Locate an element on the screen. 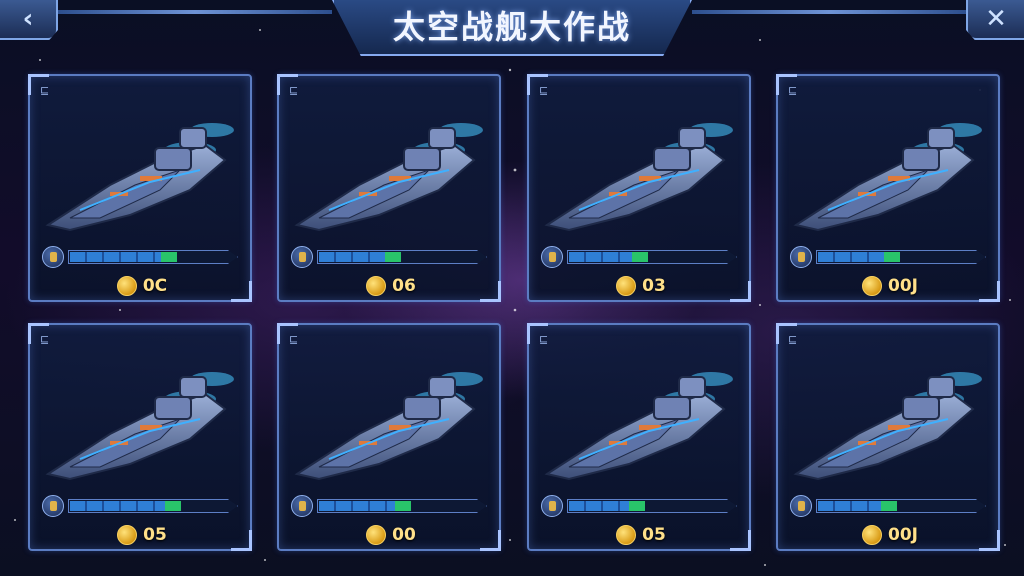  close-icon: ✕ is located at coordinates (996, 19).